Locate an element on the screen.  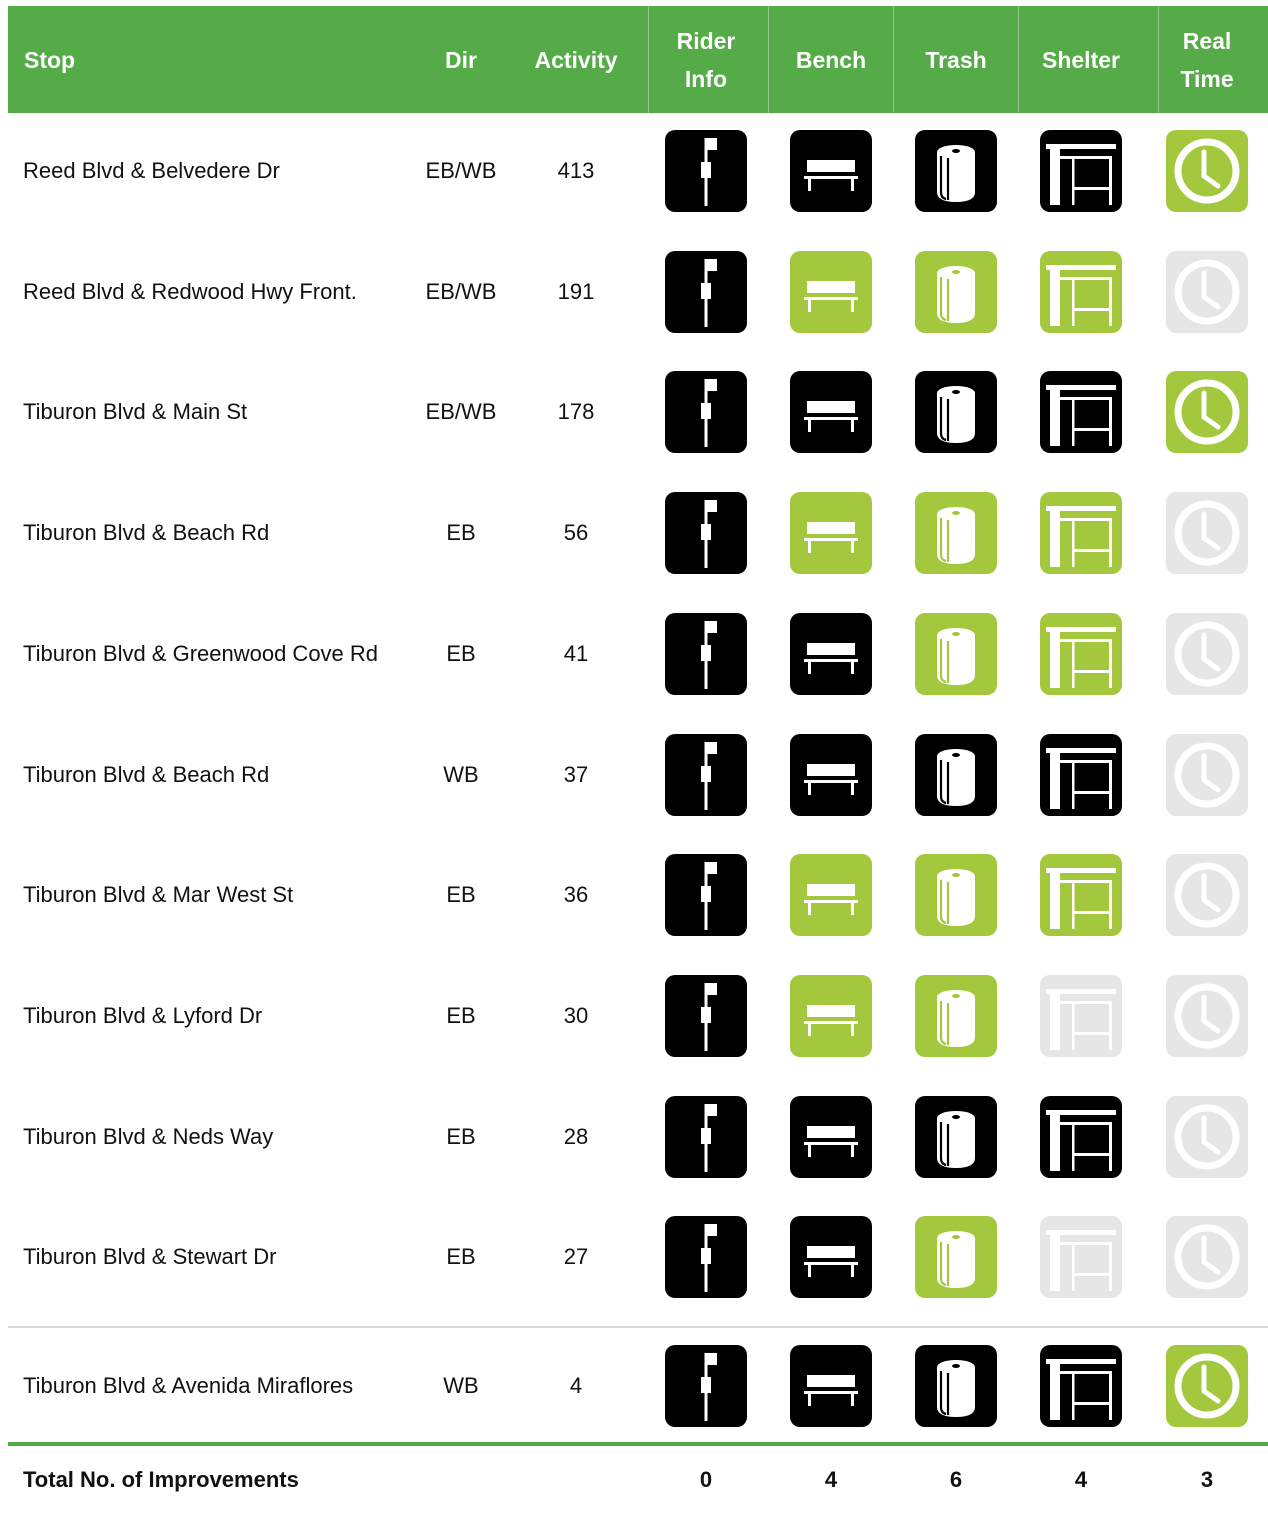
table-row: Tiburon Blvd & Mar West St EB 36 is located at coordinates (638, 895).